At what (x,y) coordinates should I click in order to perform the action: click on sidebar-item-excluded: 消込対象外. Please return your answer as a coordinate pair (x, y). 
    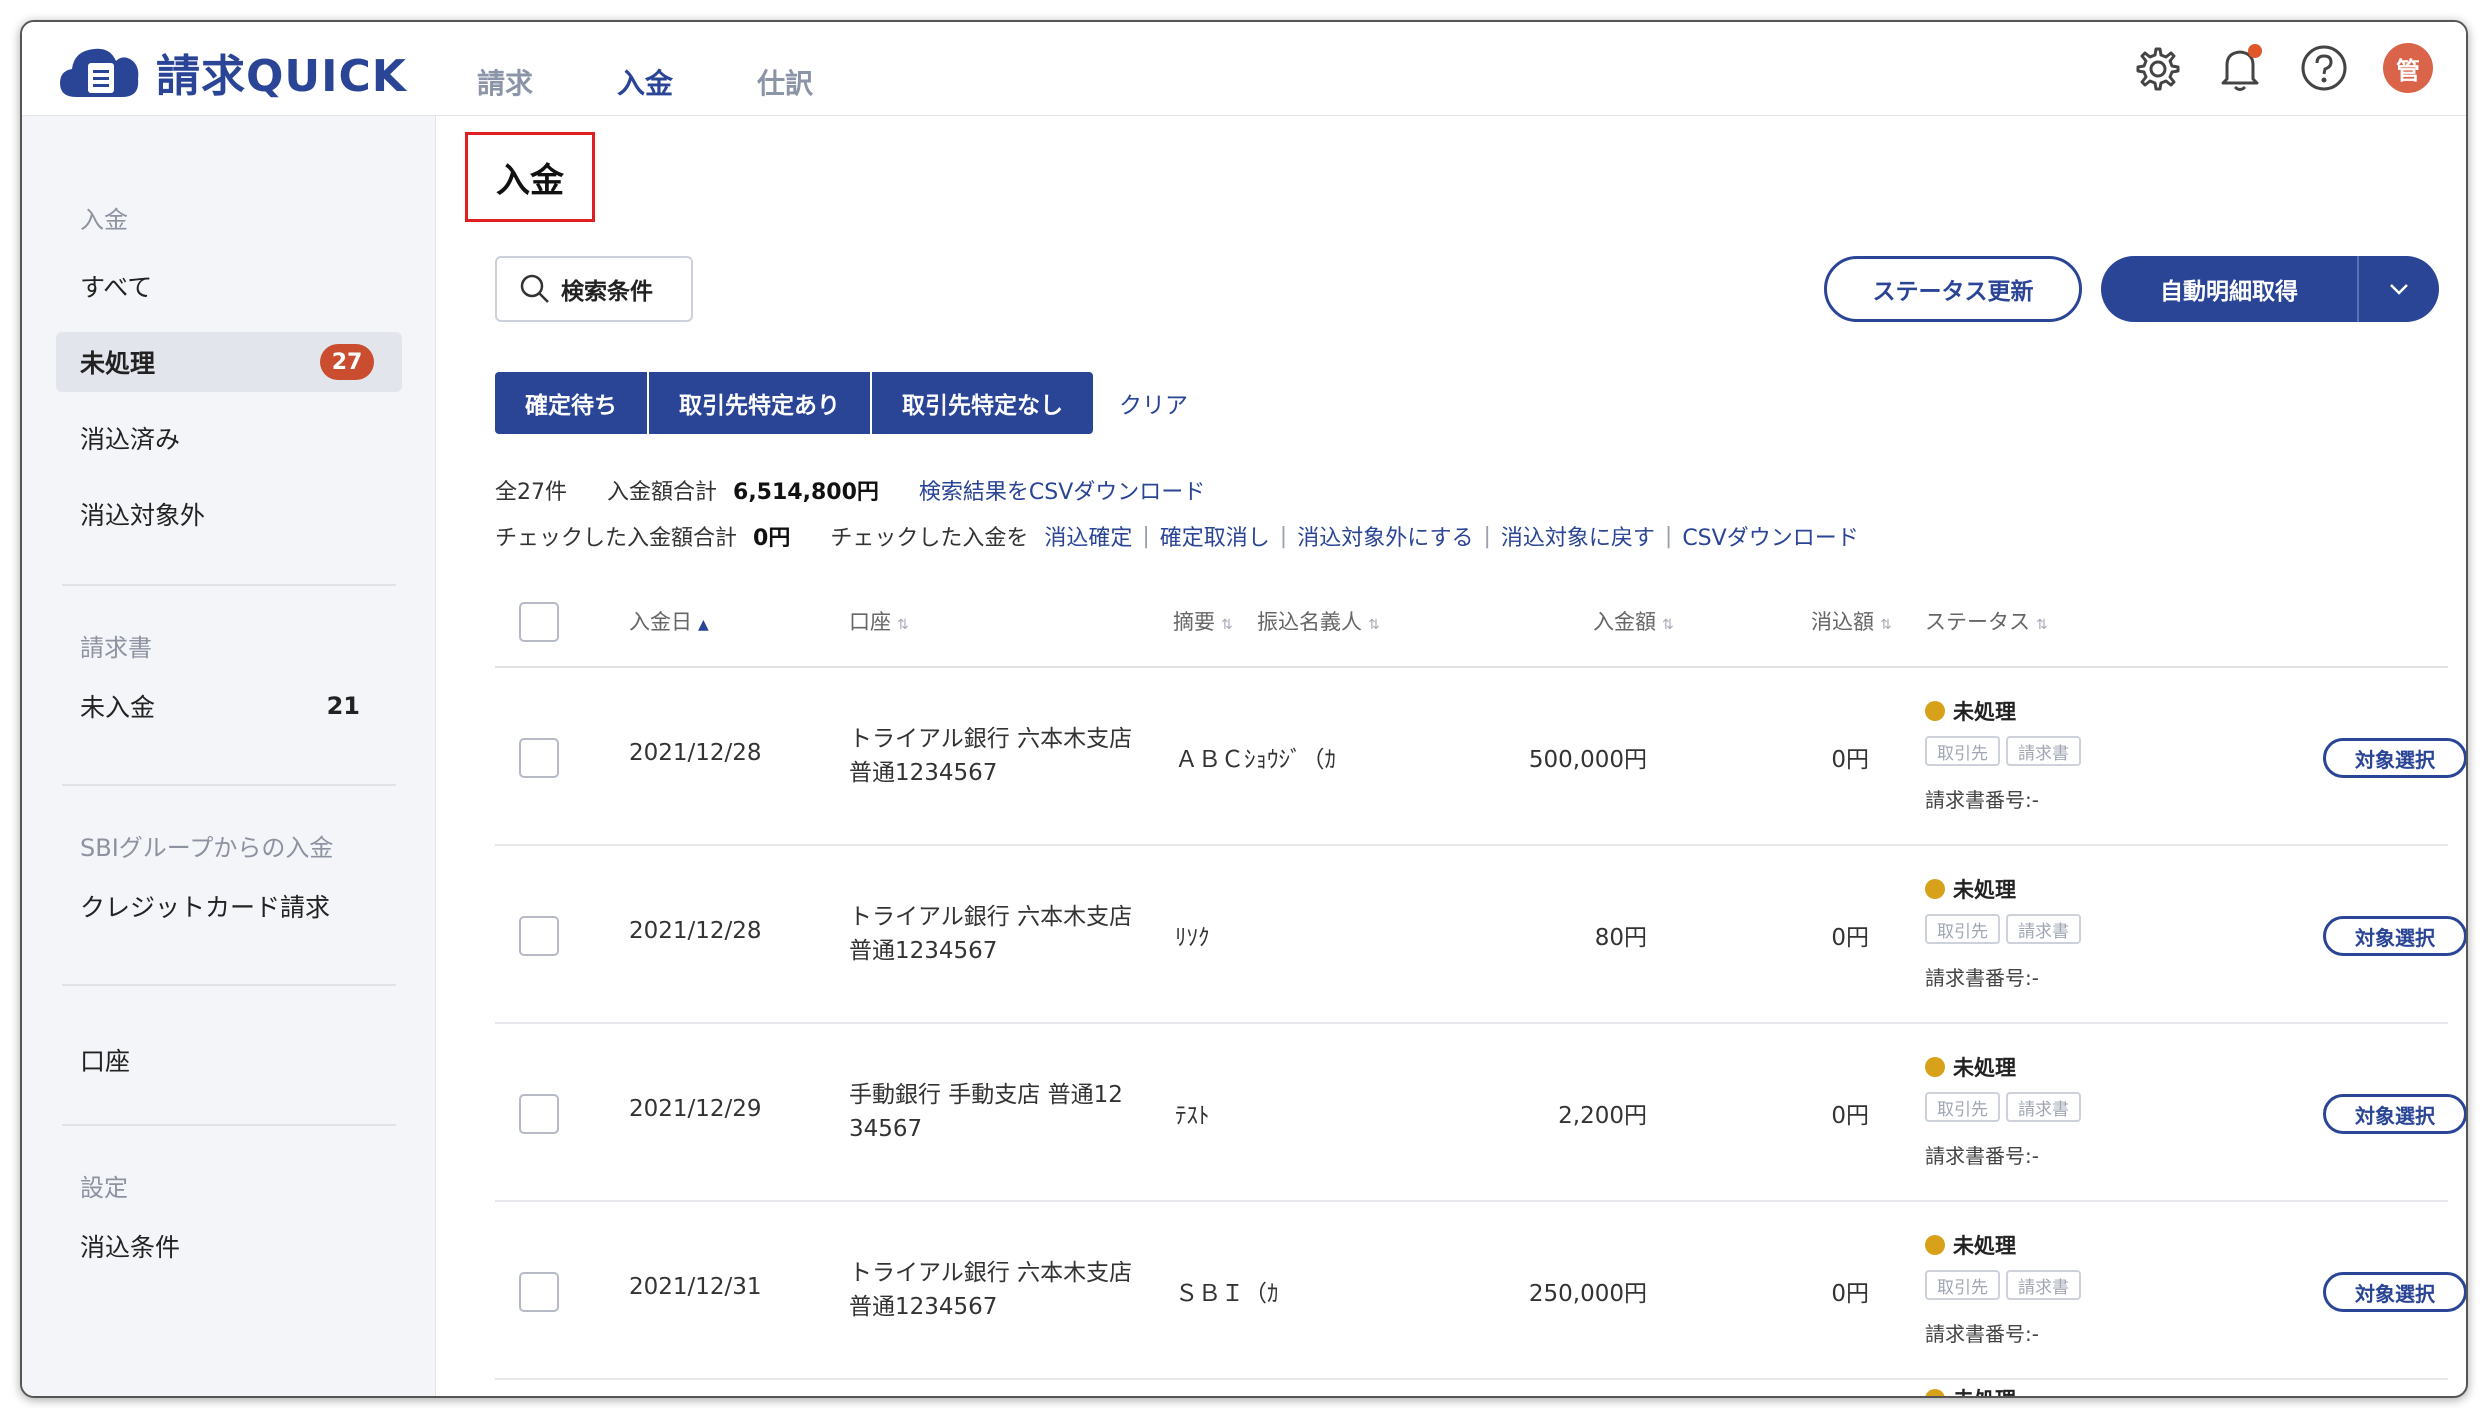
    Looking at the image, I should click on (229, 514).